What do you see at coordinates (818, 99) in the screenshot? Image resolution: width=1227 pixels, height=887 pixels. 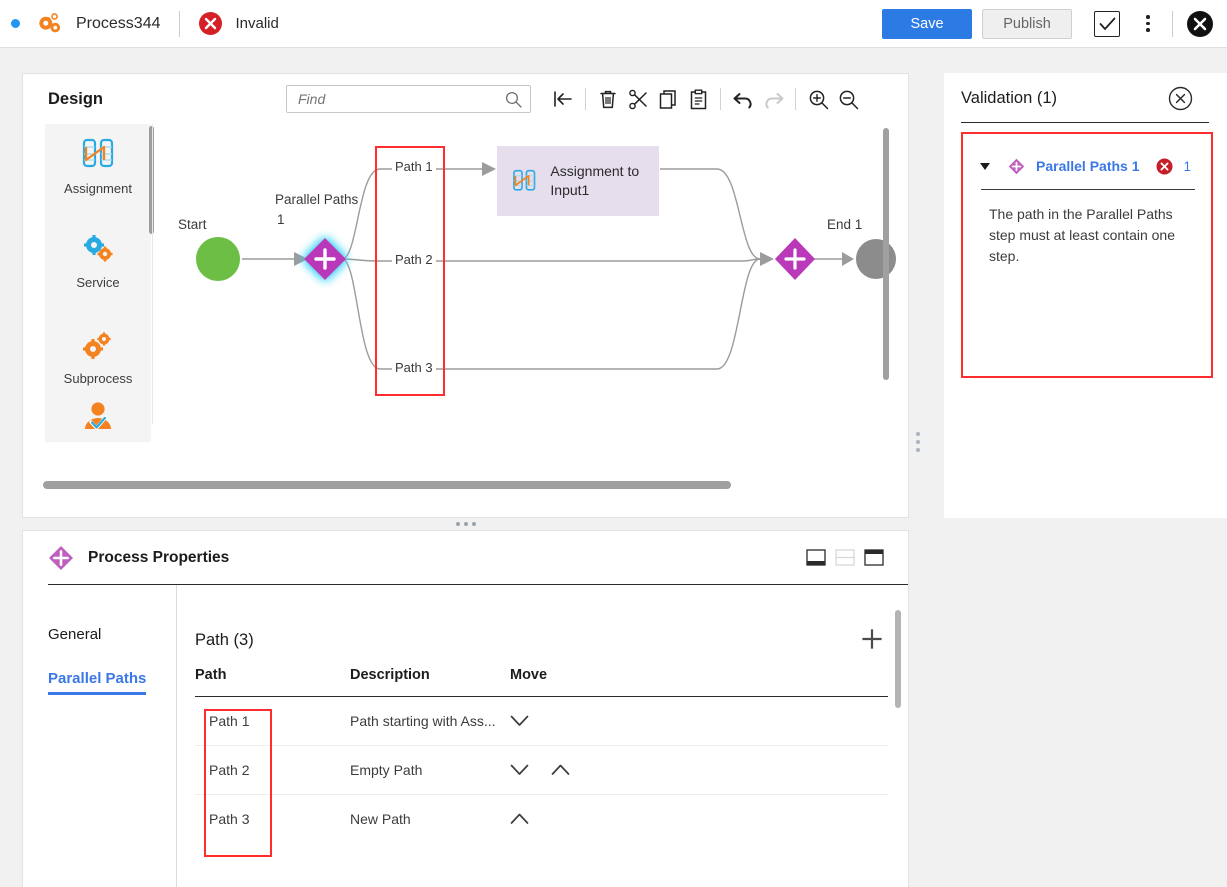 I see `zoom-in-icon` at bounding box center [818, 99].